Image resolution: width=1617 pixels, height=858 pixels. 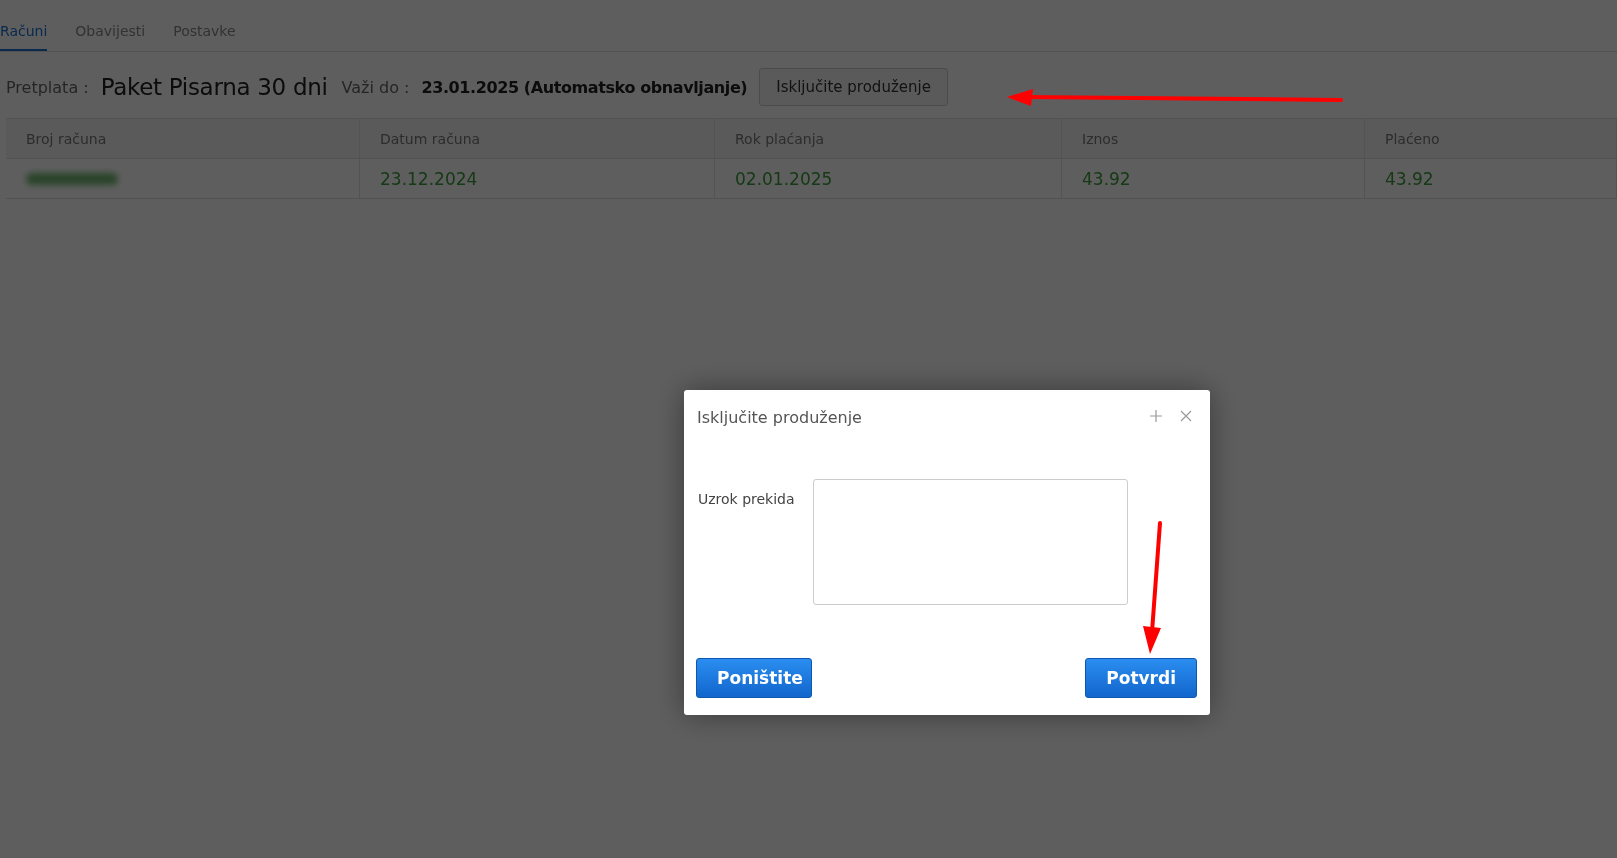 What do you see at coordinates (754, 678) in the screenshot?
I see `cancel-button: Poništite` at bounding box center [754, 678].